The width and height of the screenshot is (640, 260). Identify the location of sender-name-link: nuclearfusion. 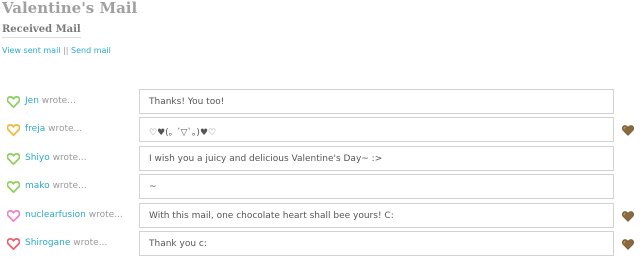
(55, 215).